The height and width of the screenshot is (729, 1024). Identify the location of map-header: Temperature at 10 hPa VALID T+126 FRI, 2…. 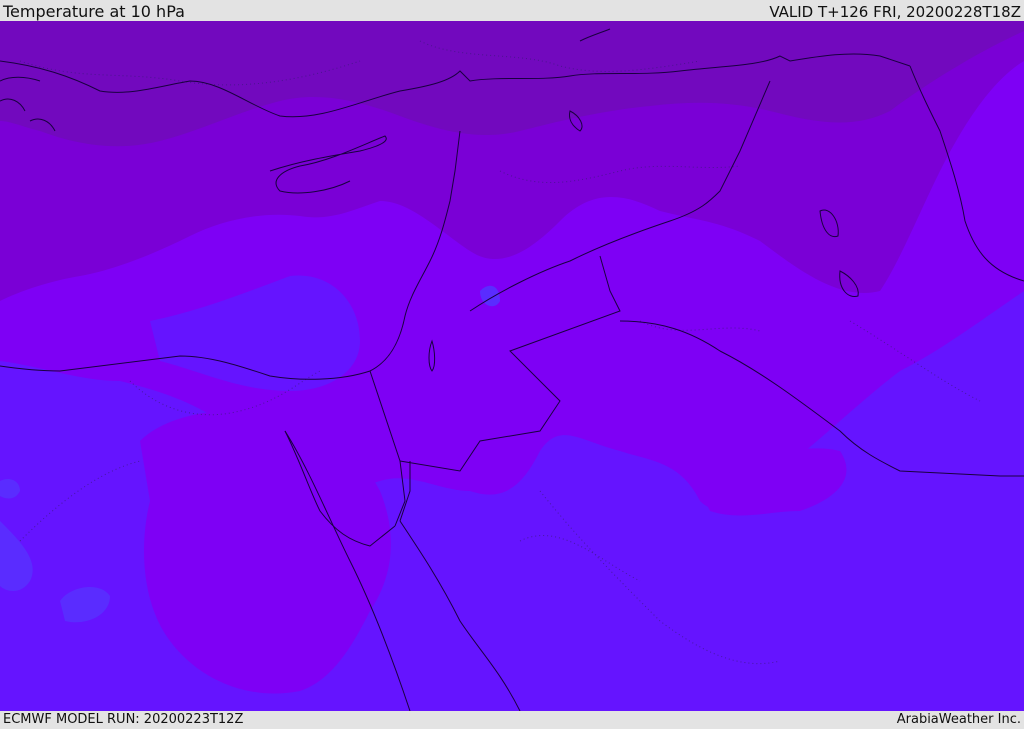
(512, 10).